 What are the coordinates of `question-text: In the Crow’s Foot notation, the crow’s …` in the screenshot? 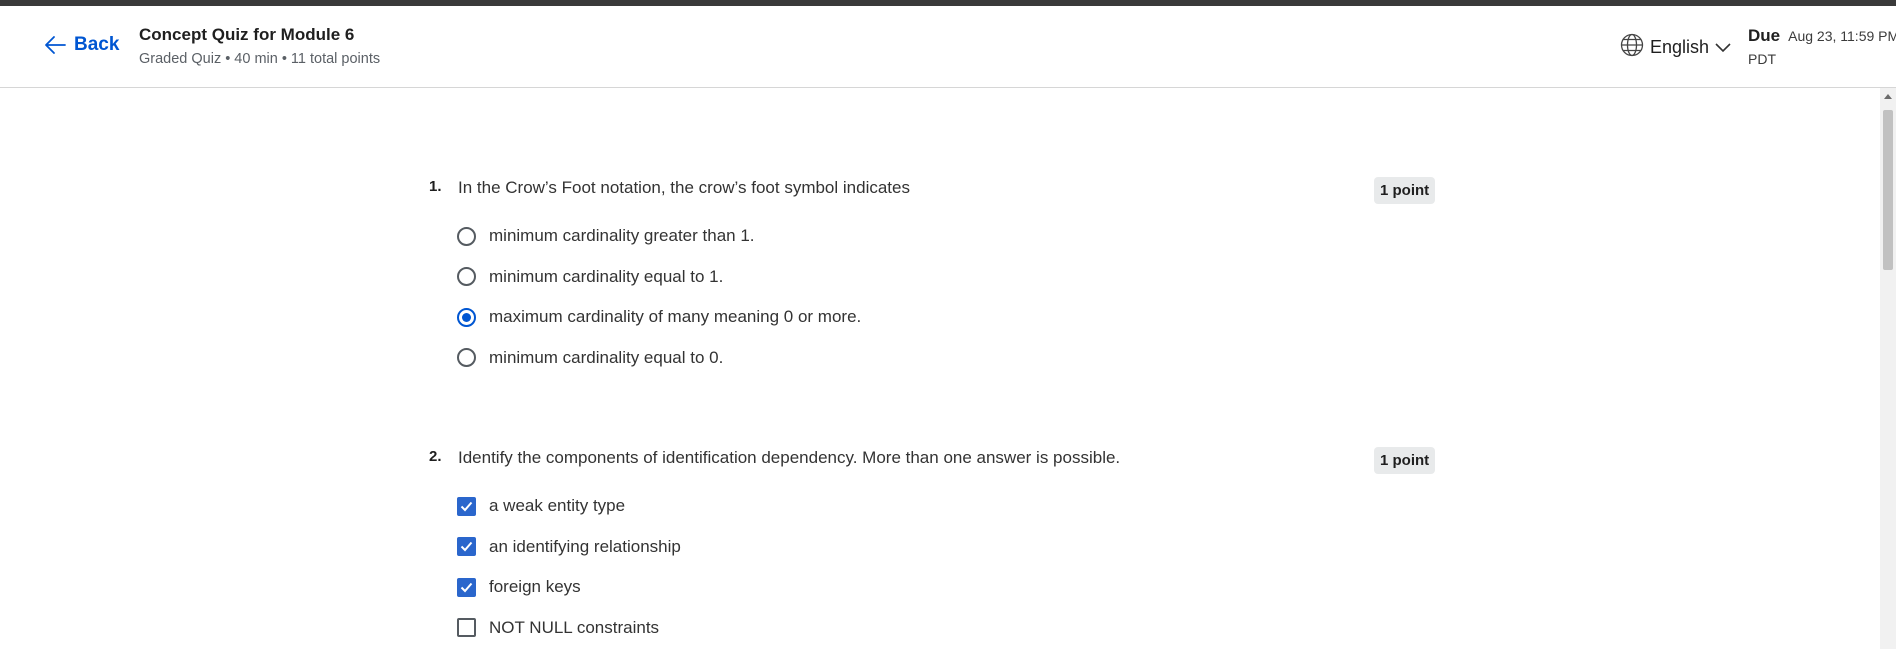 It's located at (684, 187).